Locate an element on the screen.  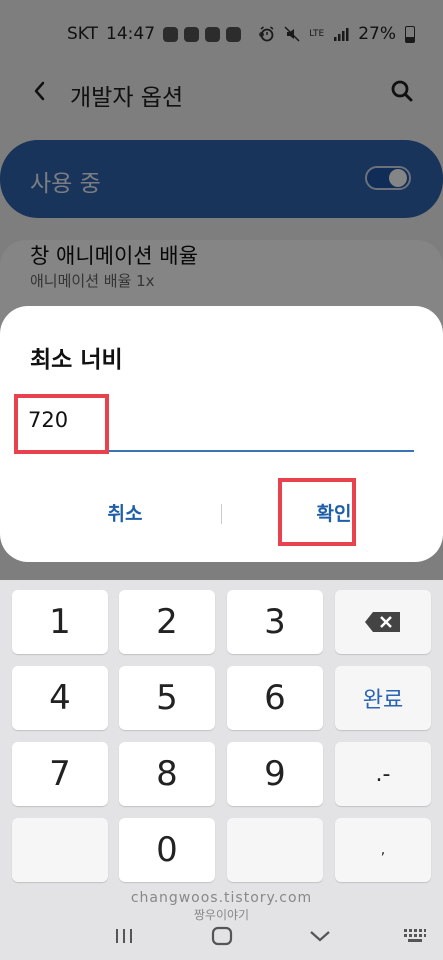
key-1: 1 is located at coordinates (60, 622).